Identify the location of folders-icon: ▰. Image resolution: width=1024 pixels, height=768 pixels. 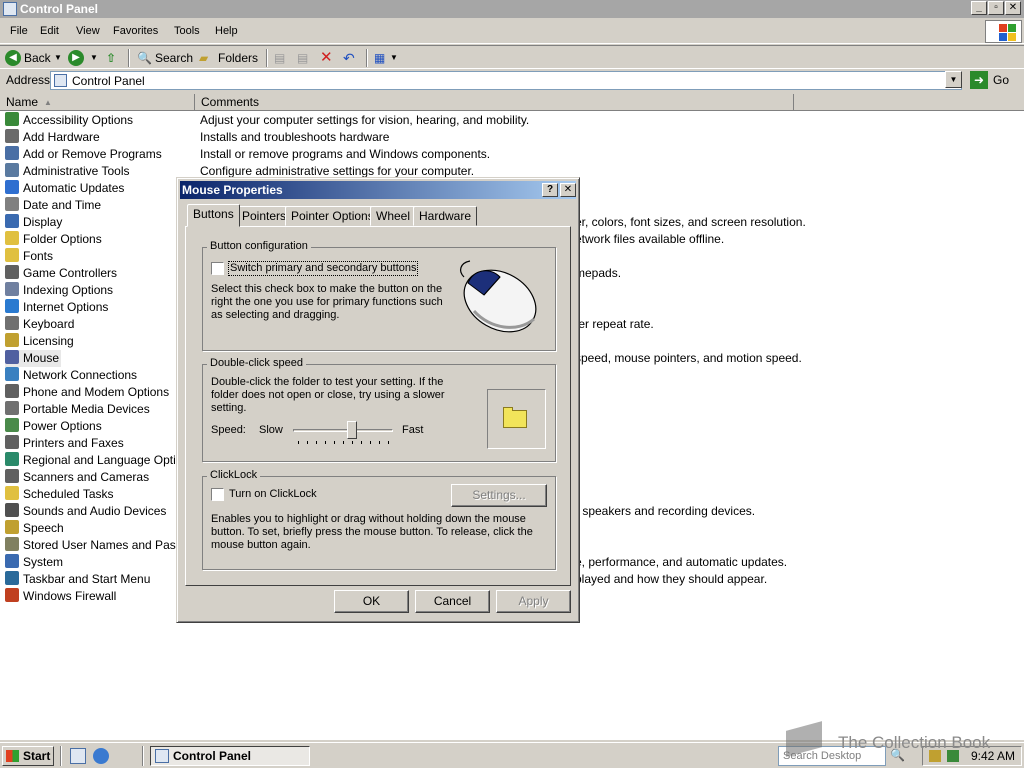
(203, 58).